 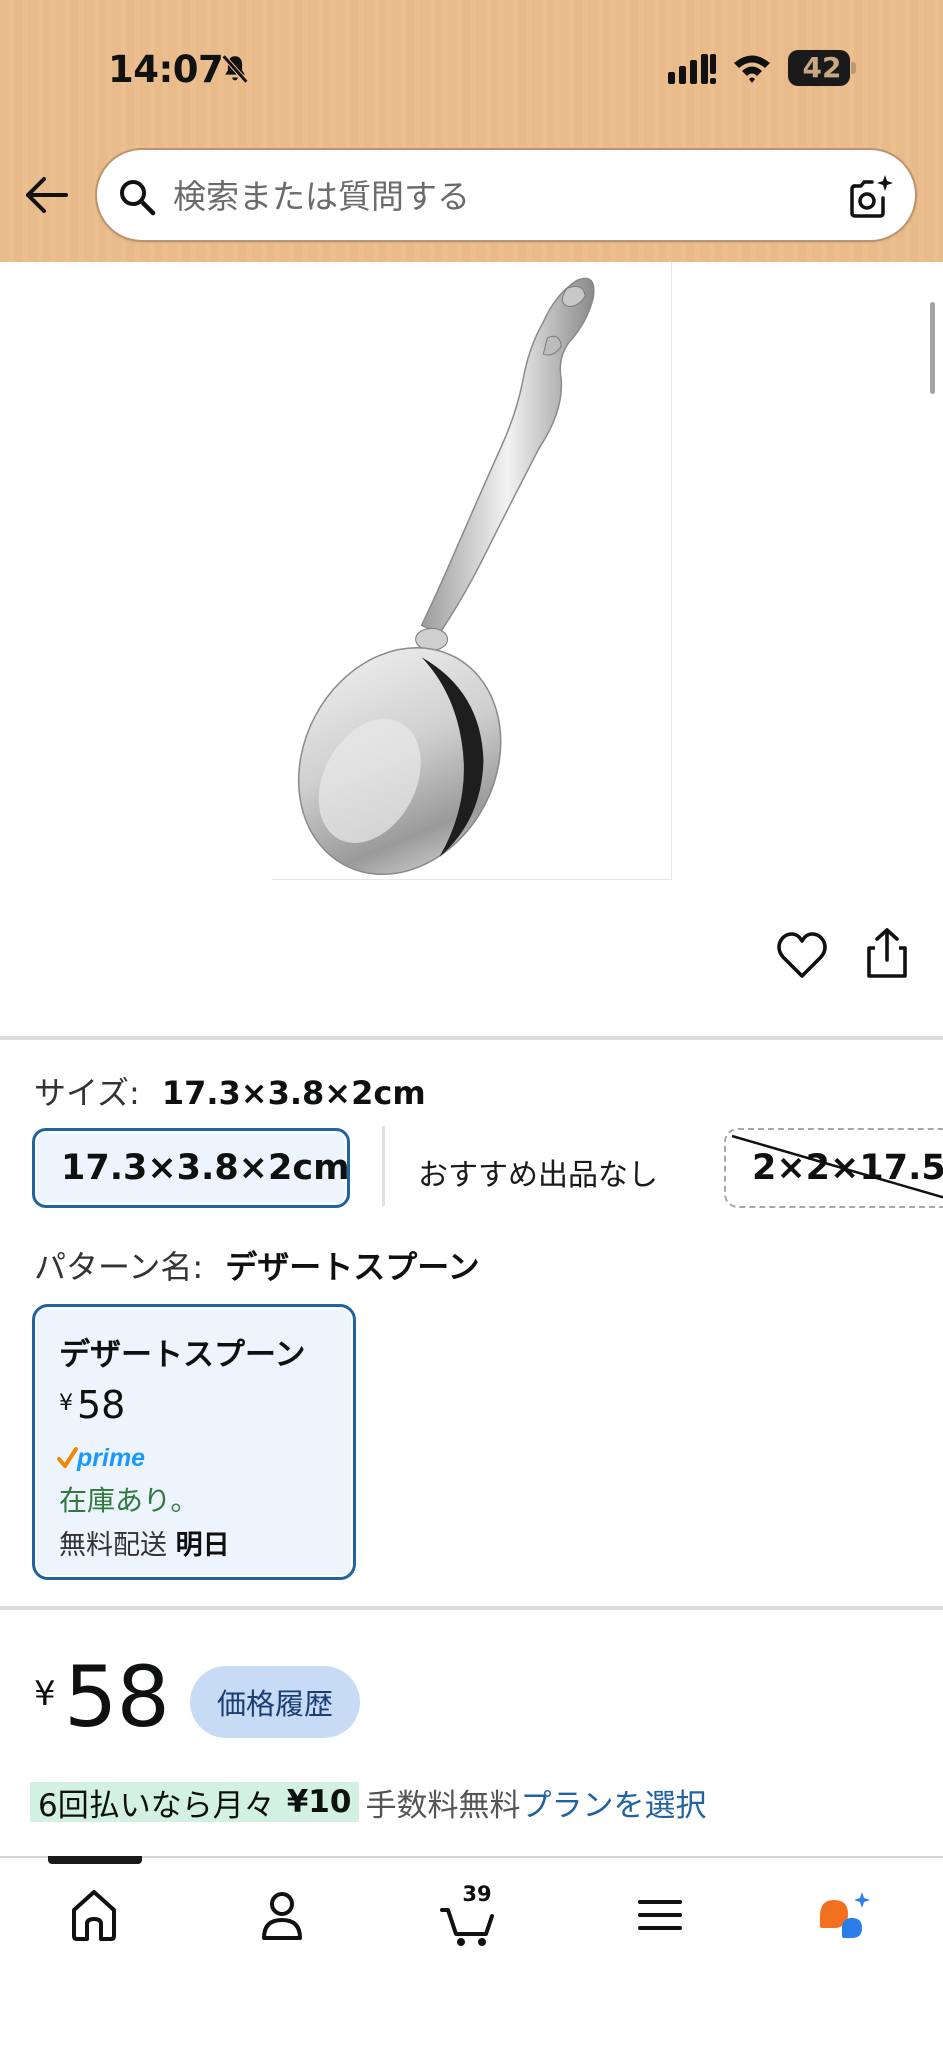 What do you see at coordinates (870, 197) in the screenshot?
I see `camera-lens-icon` at bounding box center [870, 197].